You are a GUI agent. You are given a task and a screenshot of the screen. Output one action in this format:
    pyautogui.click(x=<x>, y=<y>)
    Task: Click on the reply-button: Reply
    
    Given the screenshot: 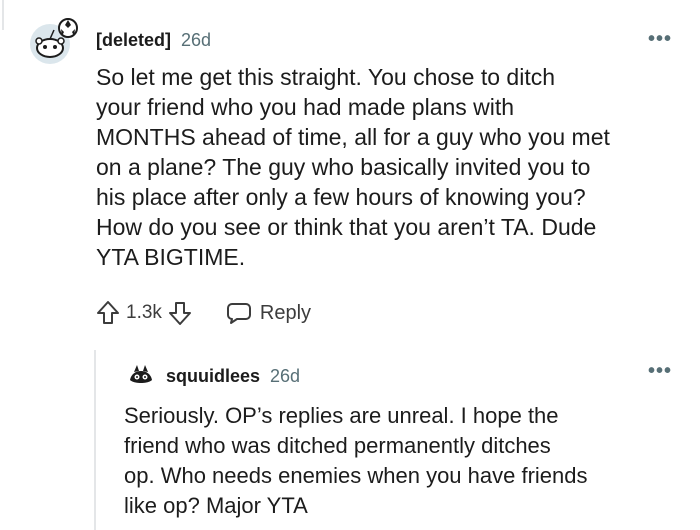 What is the action you would take?
    pyautogui.click(x=268, y=313)
    